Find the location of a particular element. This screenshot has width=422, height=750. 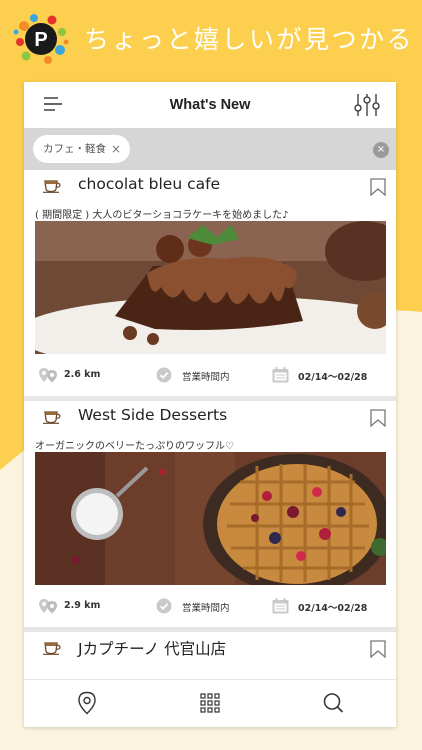

shop-name: chocolat bleu cafe is located at coordinates (149, 184).